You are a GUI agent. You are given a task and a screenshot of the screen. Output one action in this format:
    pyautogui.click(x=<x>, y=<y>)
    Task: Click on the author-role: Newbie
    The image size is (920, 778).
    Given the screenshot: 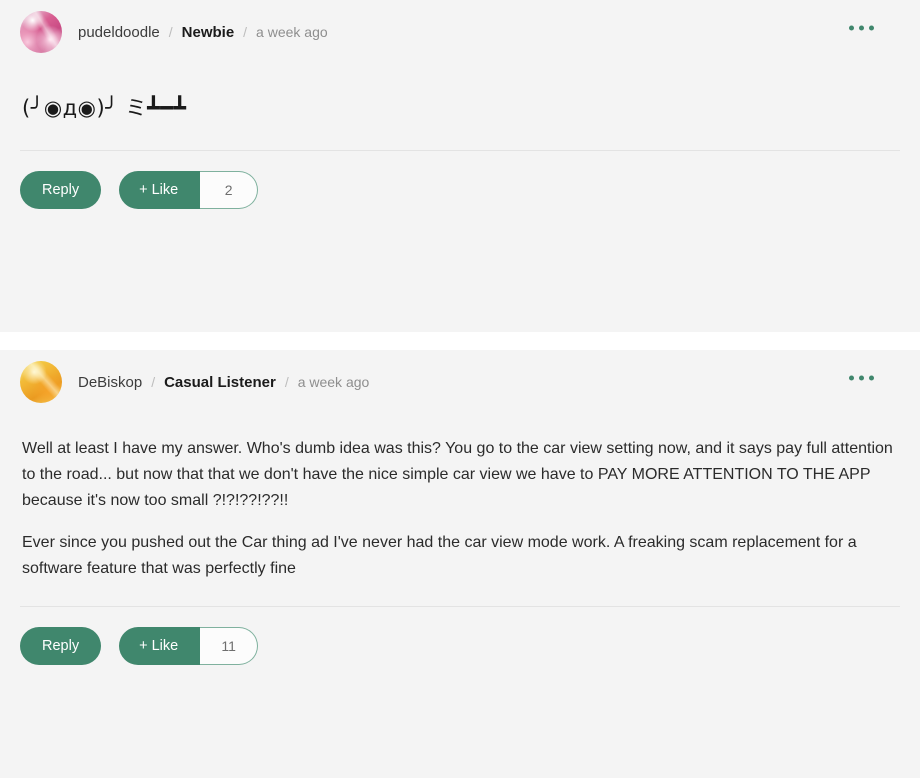 What is the action you would take?
    pyautogui.click(x=208, y=32)
    